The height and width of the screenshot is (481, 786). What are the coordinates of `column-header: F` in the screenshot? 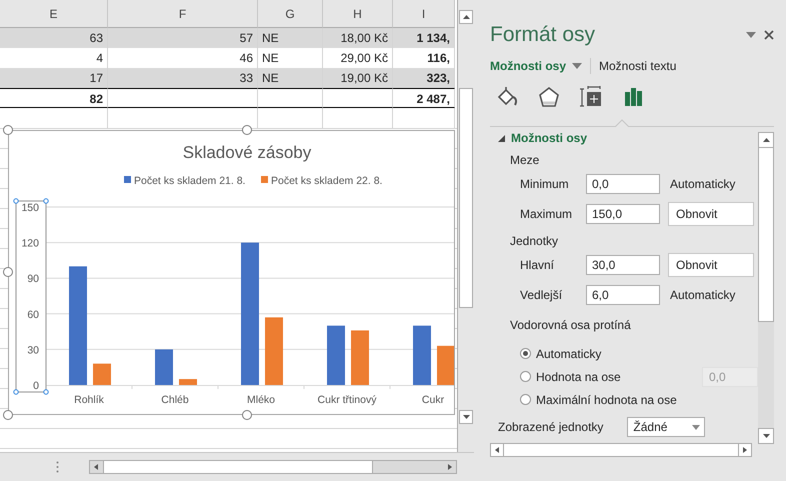 It's located at (183, 14).